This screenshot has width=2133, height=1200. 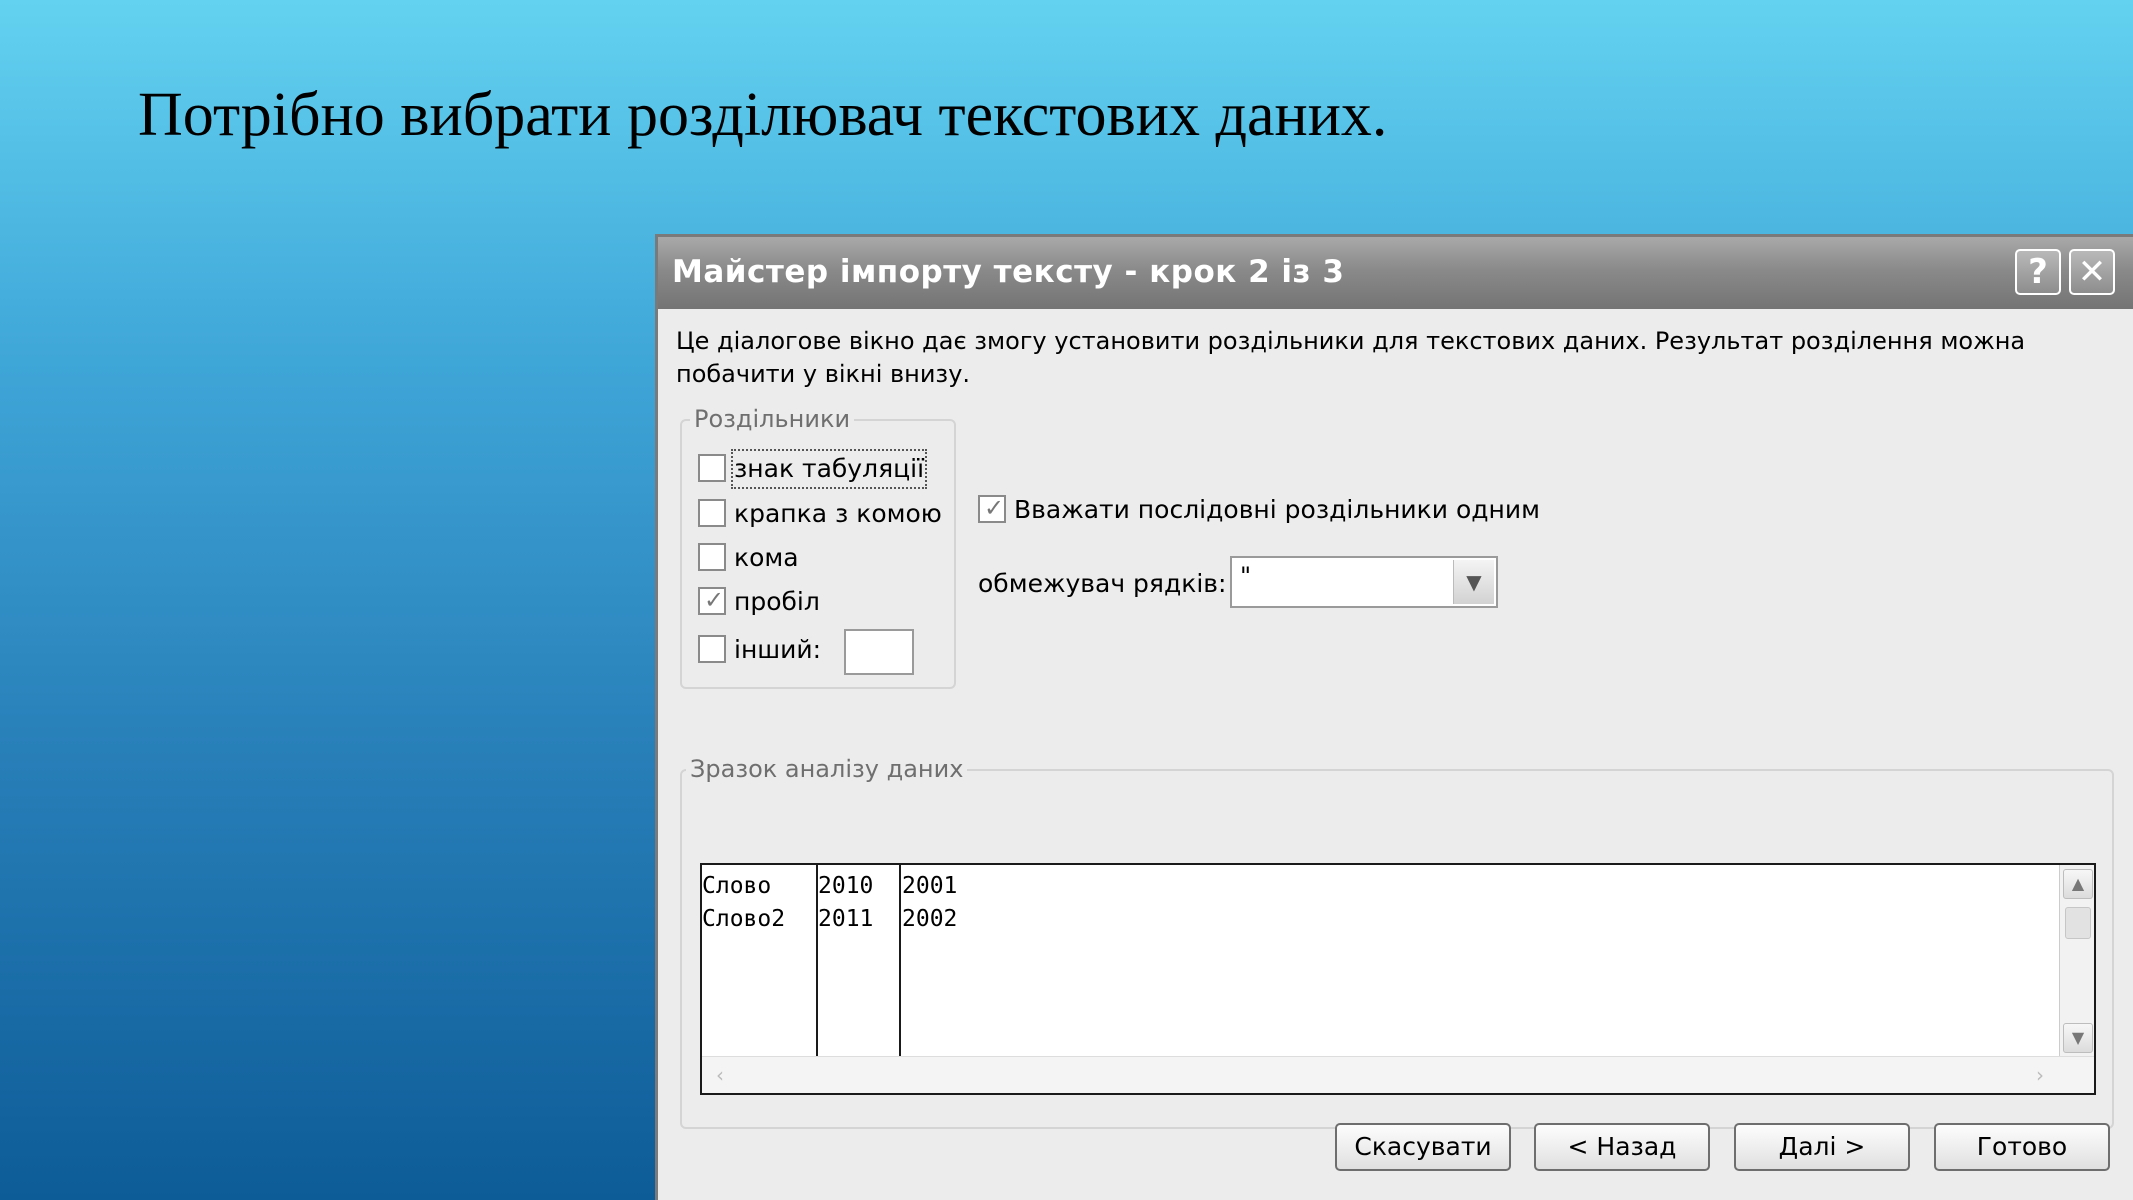 What do you see at coordinates (1395, 273) in the screenshot?
I see `dialog-titlebar: Майстер імпорту тексту - крок 2 із 3 ? ✕` at bounding box center [1395, 273].